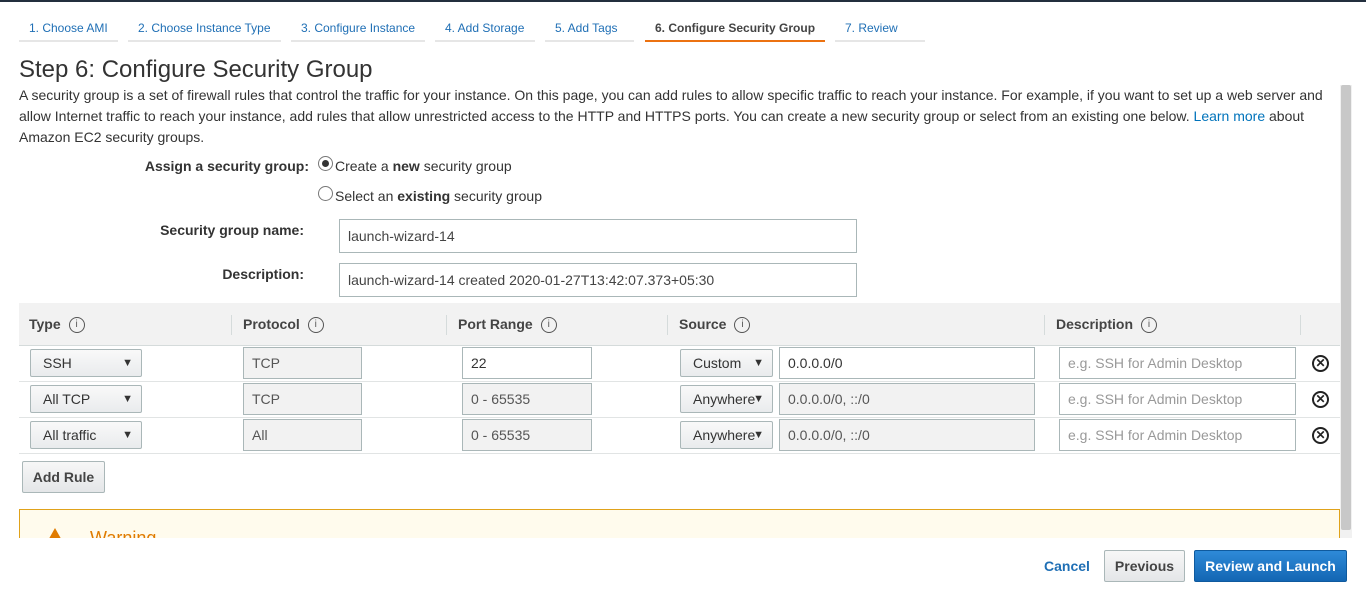  Describe the element at coordinates (1144, 566) in the screenshot. I see `previous-button: Previous` at that location.